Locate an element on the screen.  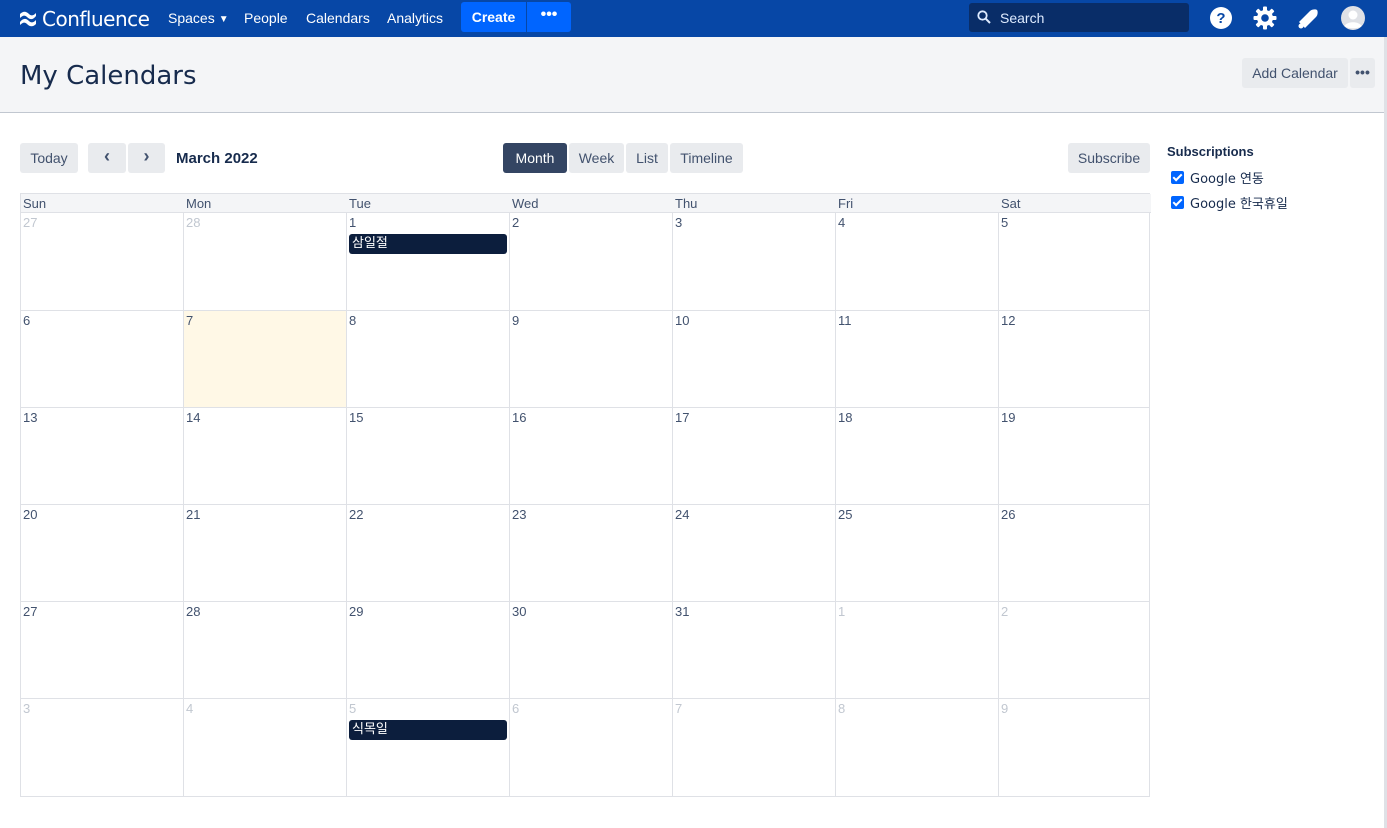
avatar is located at coordinates (1353, 18).